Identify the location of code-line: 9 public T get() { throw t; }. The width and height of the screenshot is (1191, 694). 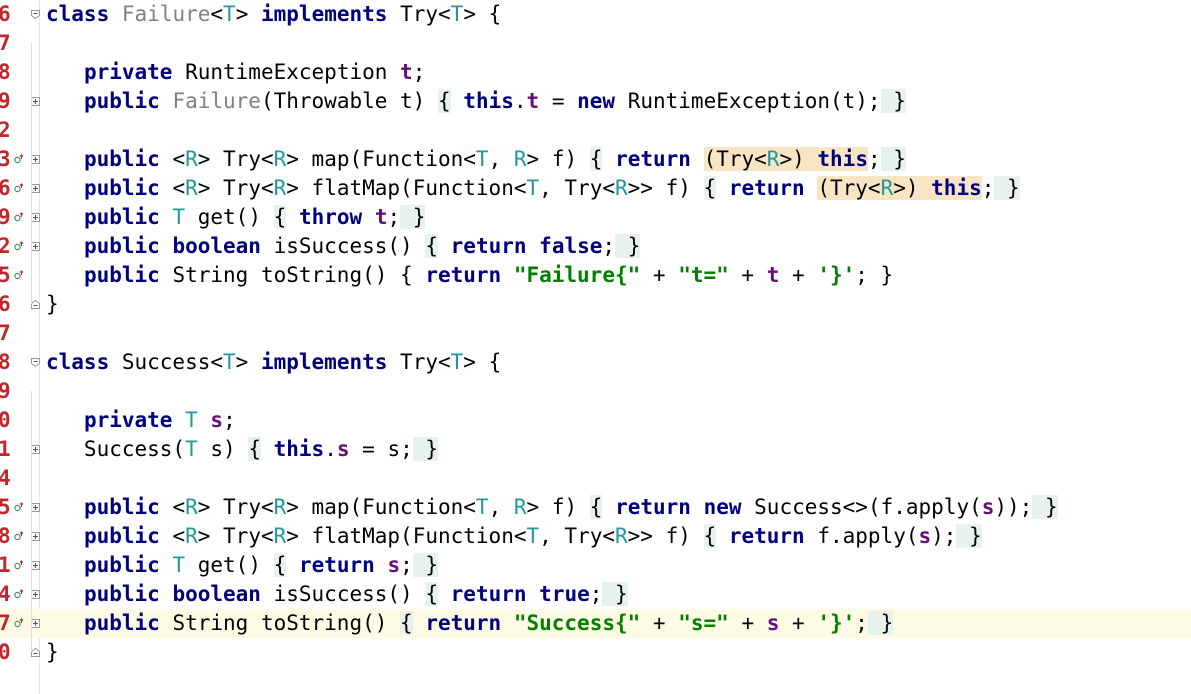
(595, 217).